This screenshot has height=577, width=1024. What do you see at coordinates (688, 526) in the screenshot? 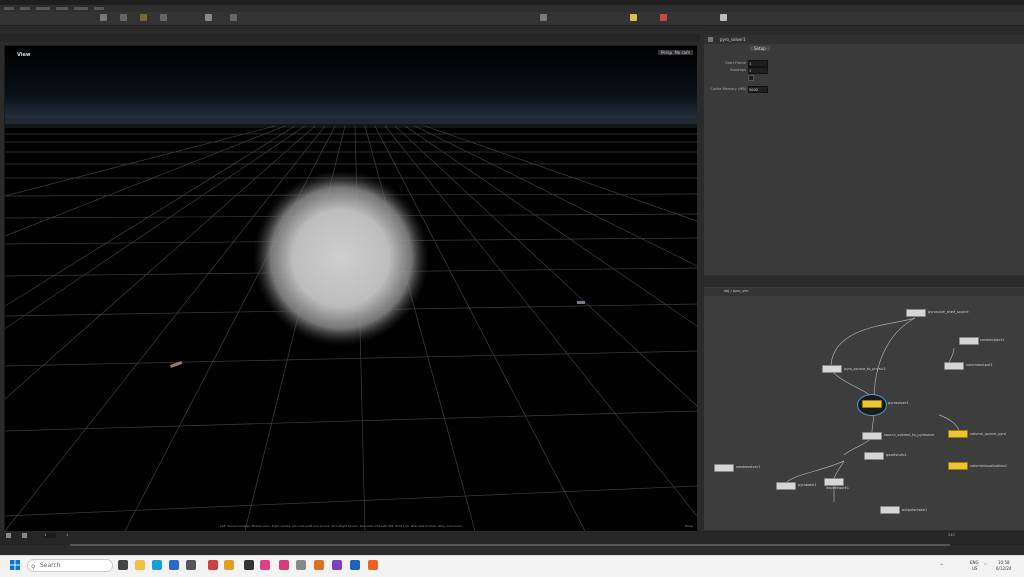
I see `viewport-persp-label: Persp` at bounding box center [688, 526].